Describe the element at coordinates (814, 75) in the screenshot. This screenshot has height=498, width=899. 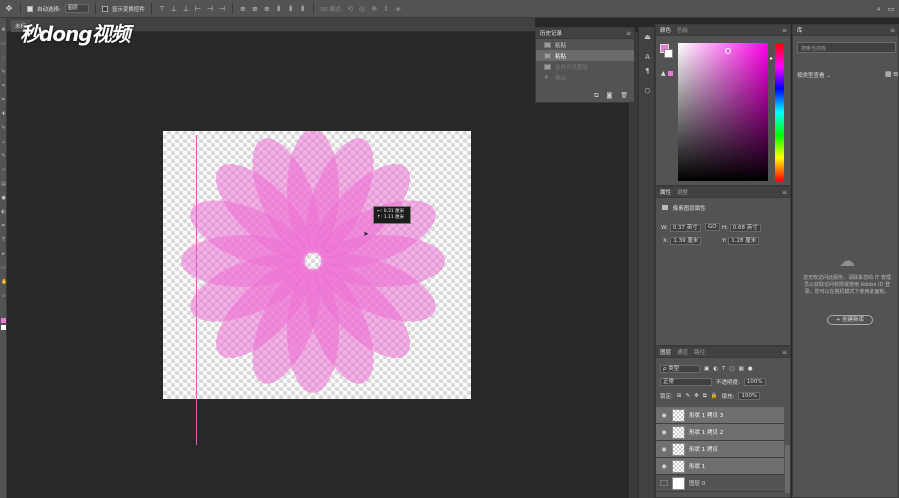
I see `view-by-type-dropdown: 按类型查看 ⌄` at that location.